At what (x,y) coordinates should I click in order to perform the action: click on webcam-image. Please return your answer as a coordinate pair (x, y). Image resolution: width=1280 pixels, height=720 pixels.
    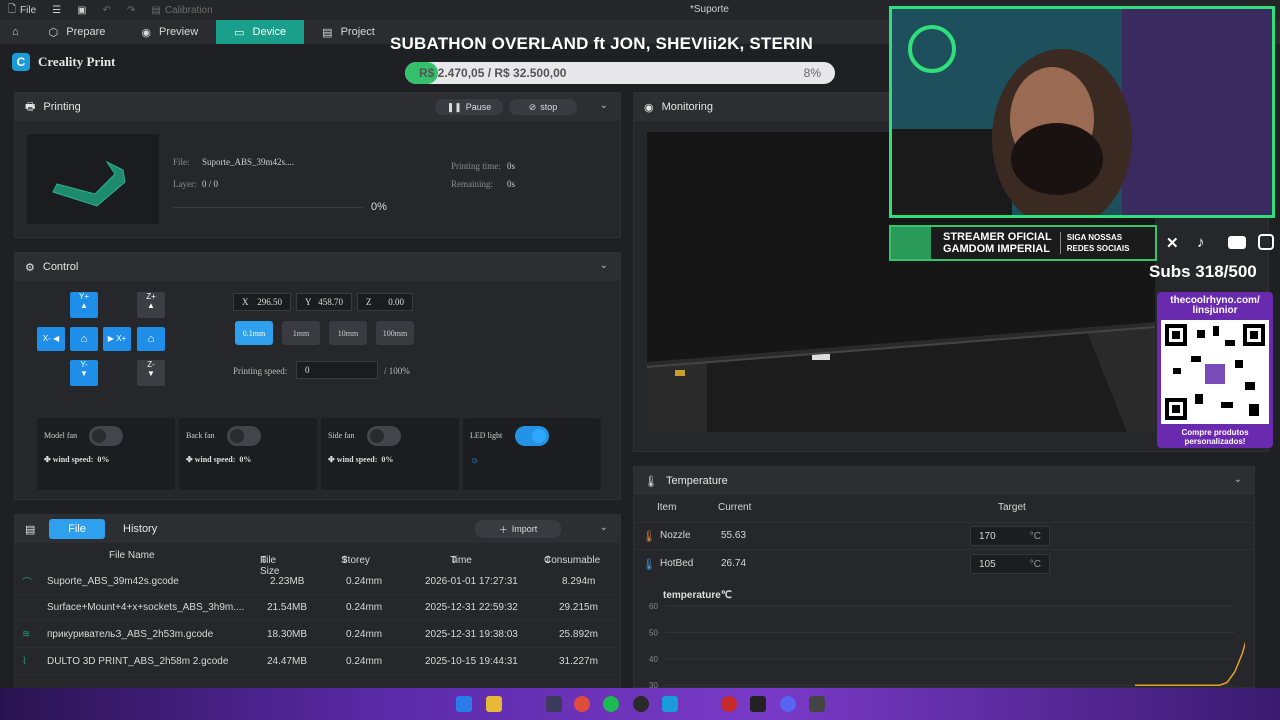
    Looking at the image, I should click on (1082, 112).